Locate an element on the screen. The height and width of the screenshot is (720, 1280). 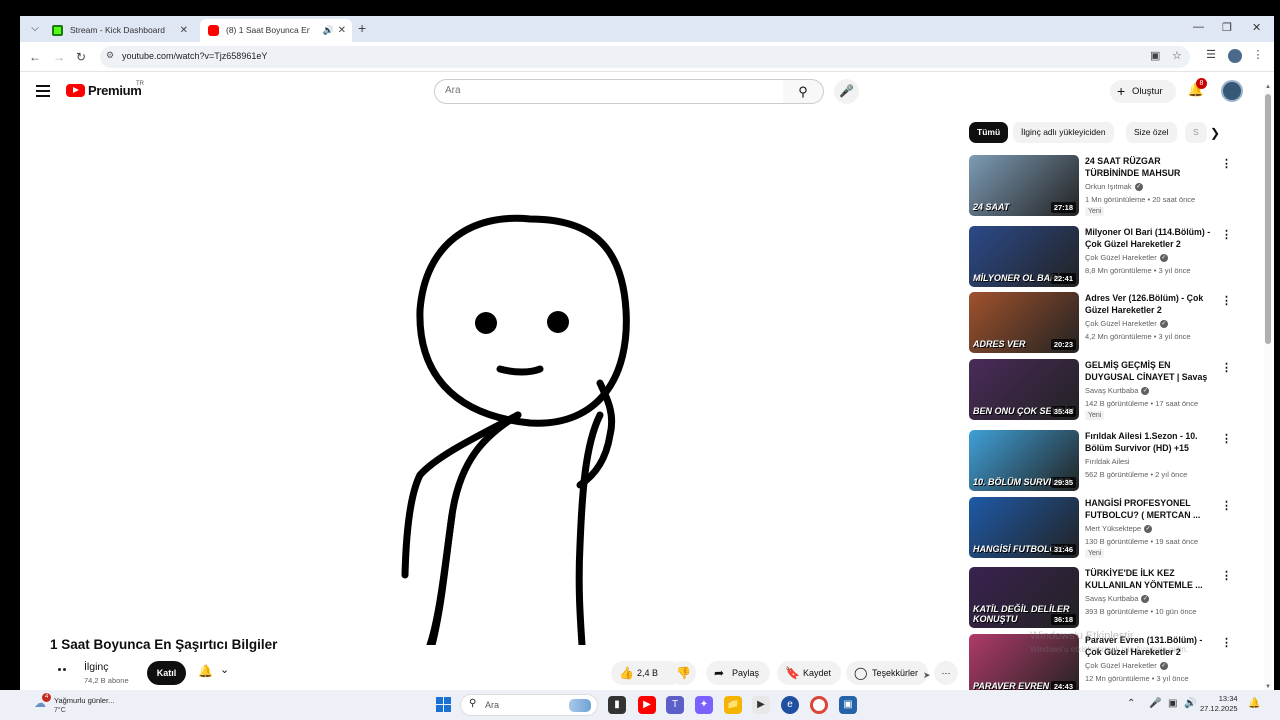
share-button: ➦ Paylaş is located at coordinates (738, 673).